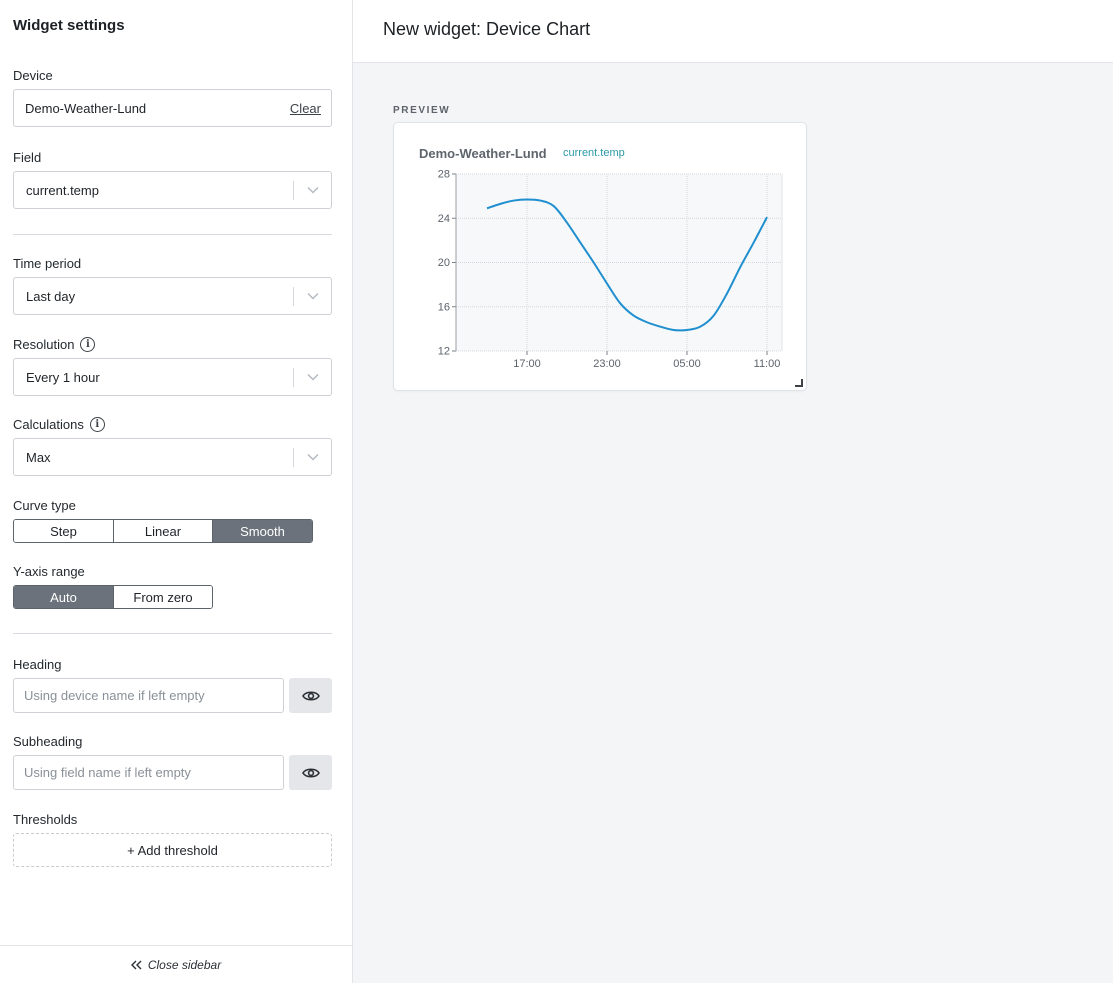 The height and width of the screenshot is (983, 1113). I want to click on curve-type-linear: Linear, so click(163, 531).